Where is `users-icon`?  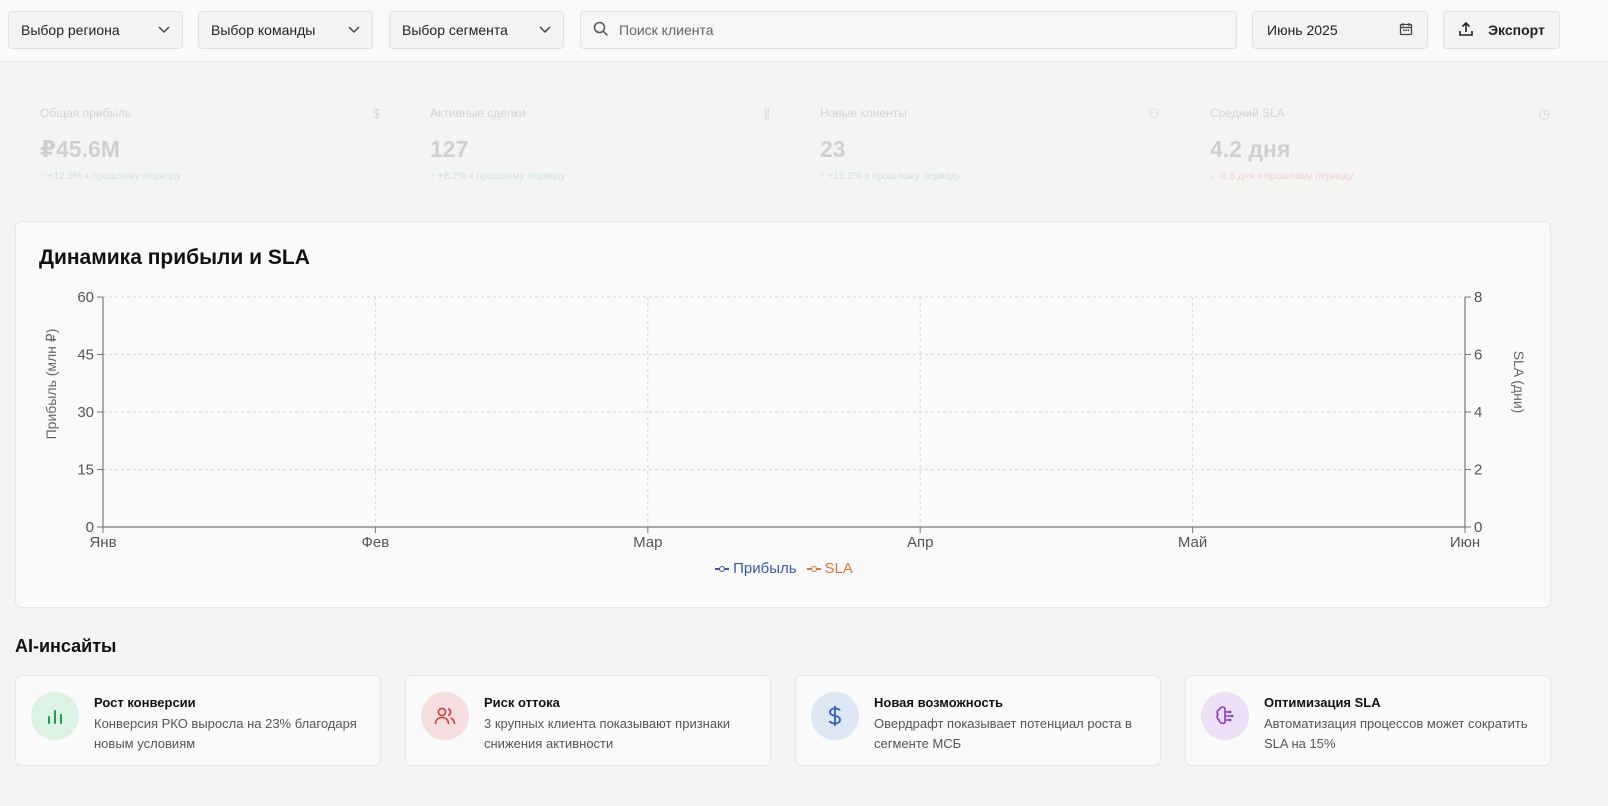 users-icon is located at coordinates (445, 716).